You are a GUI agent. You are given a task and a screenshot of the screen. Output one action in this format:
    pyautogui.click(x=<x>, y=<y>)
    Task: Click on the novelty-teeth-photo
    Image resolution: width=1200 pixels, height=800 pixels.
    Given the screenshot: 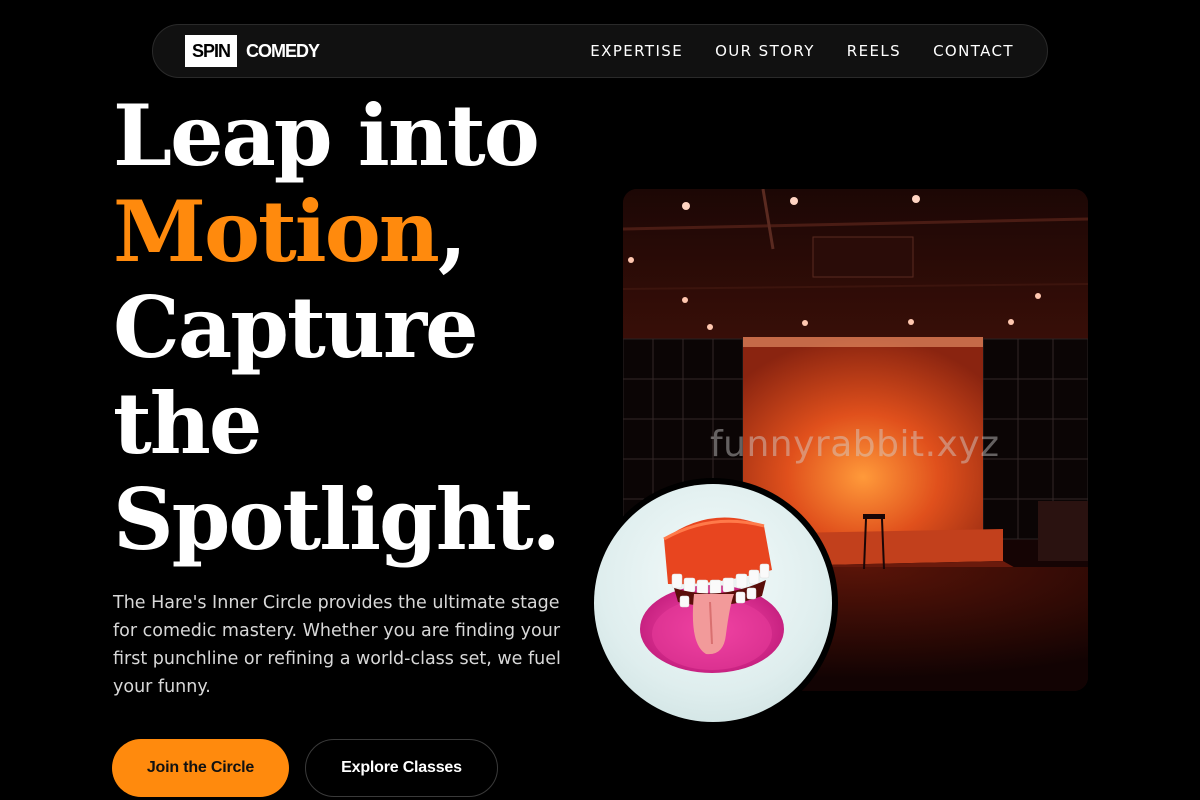 What is the action you would take?
    pyautogui.click(x=713, y=603)
    